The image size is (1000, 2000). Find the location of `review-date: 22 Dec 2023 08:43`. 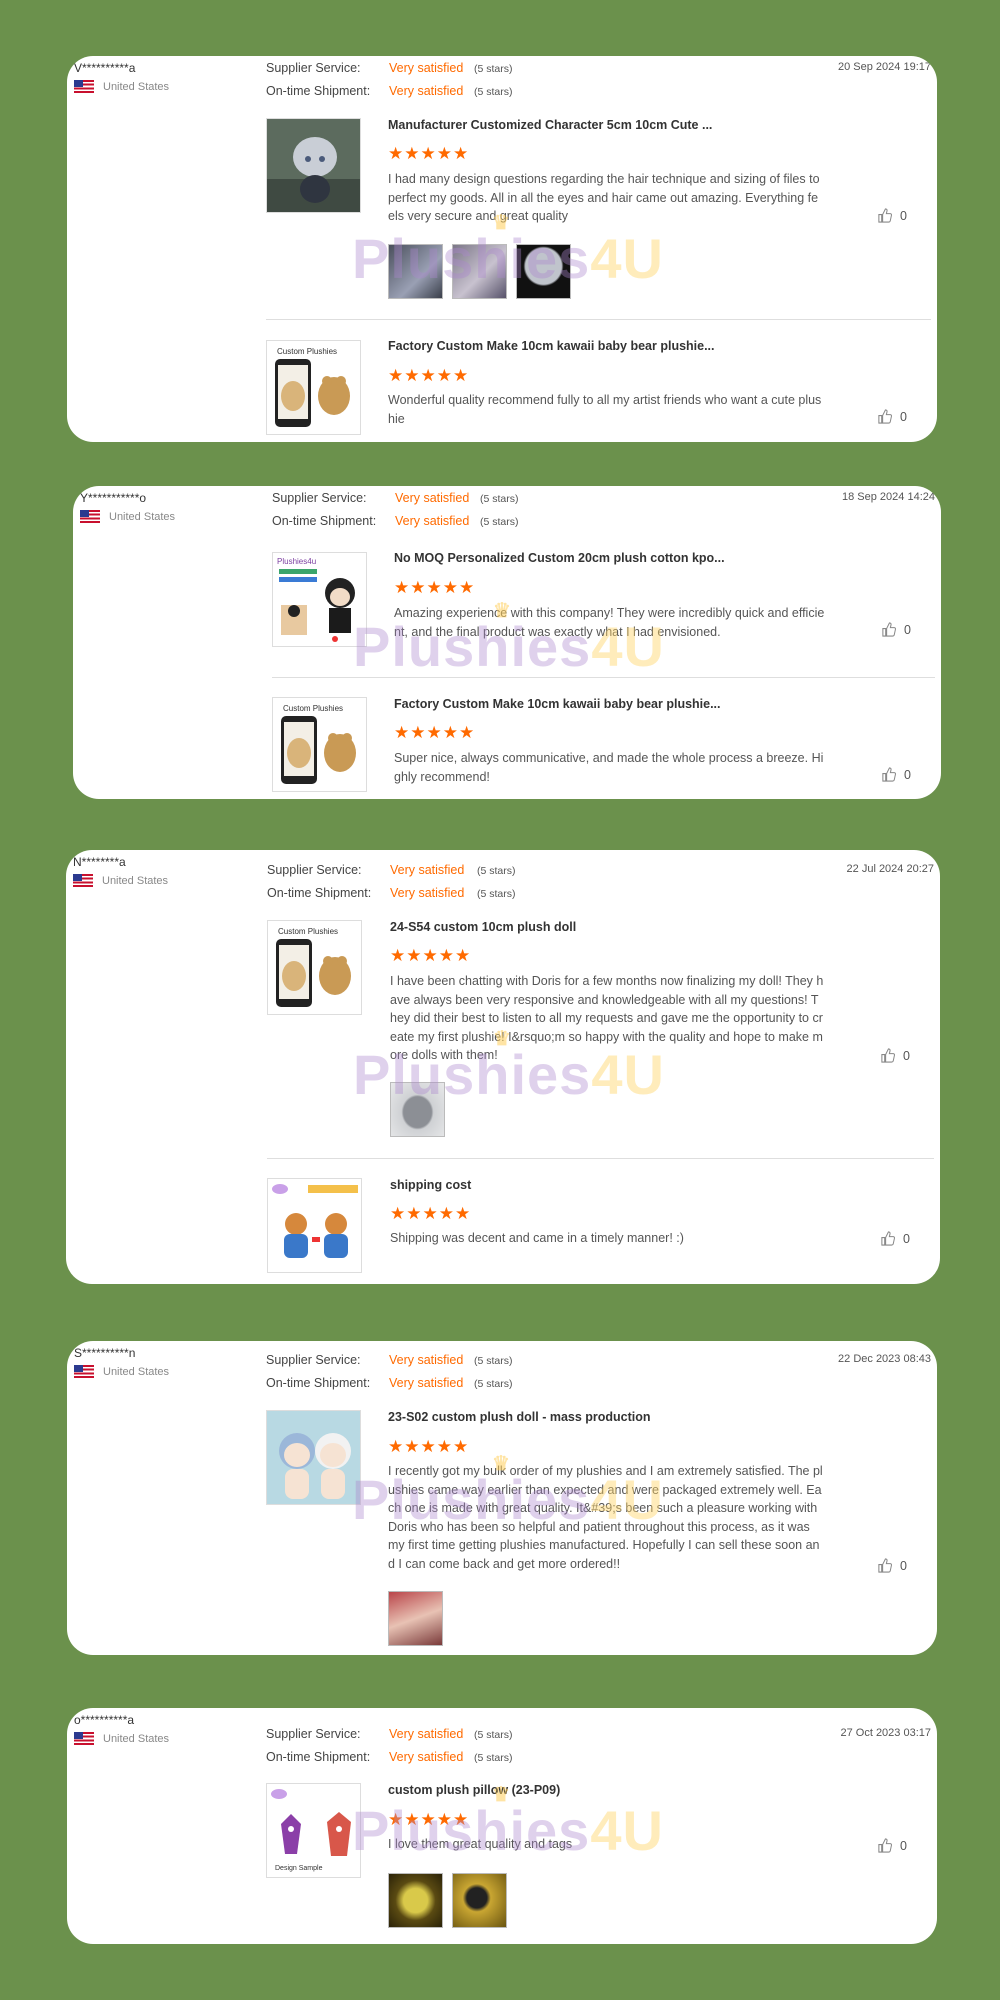

review-date: 22 Dec 2023 08:43 is located at coordinates (884, 1359).